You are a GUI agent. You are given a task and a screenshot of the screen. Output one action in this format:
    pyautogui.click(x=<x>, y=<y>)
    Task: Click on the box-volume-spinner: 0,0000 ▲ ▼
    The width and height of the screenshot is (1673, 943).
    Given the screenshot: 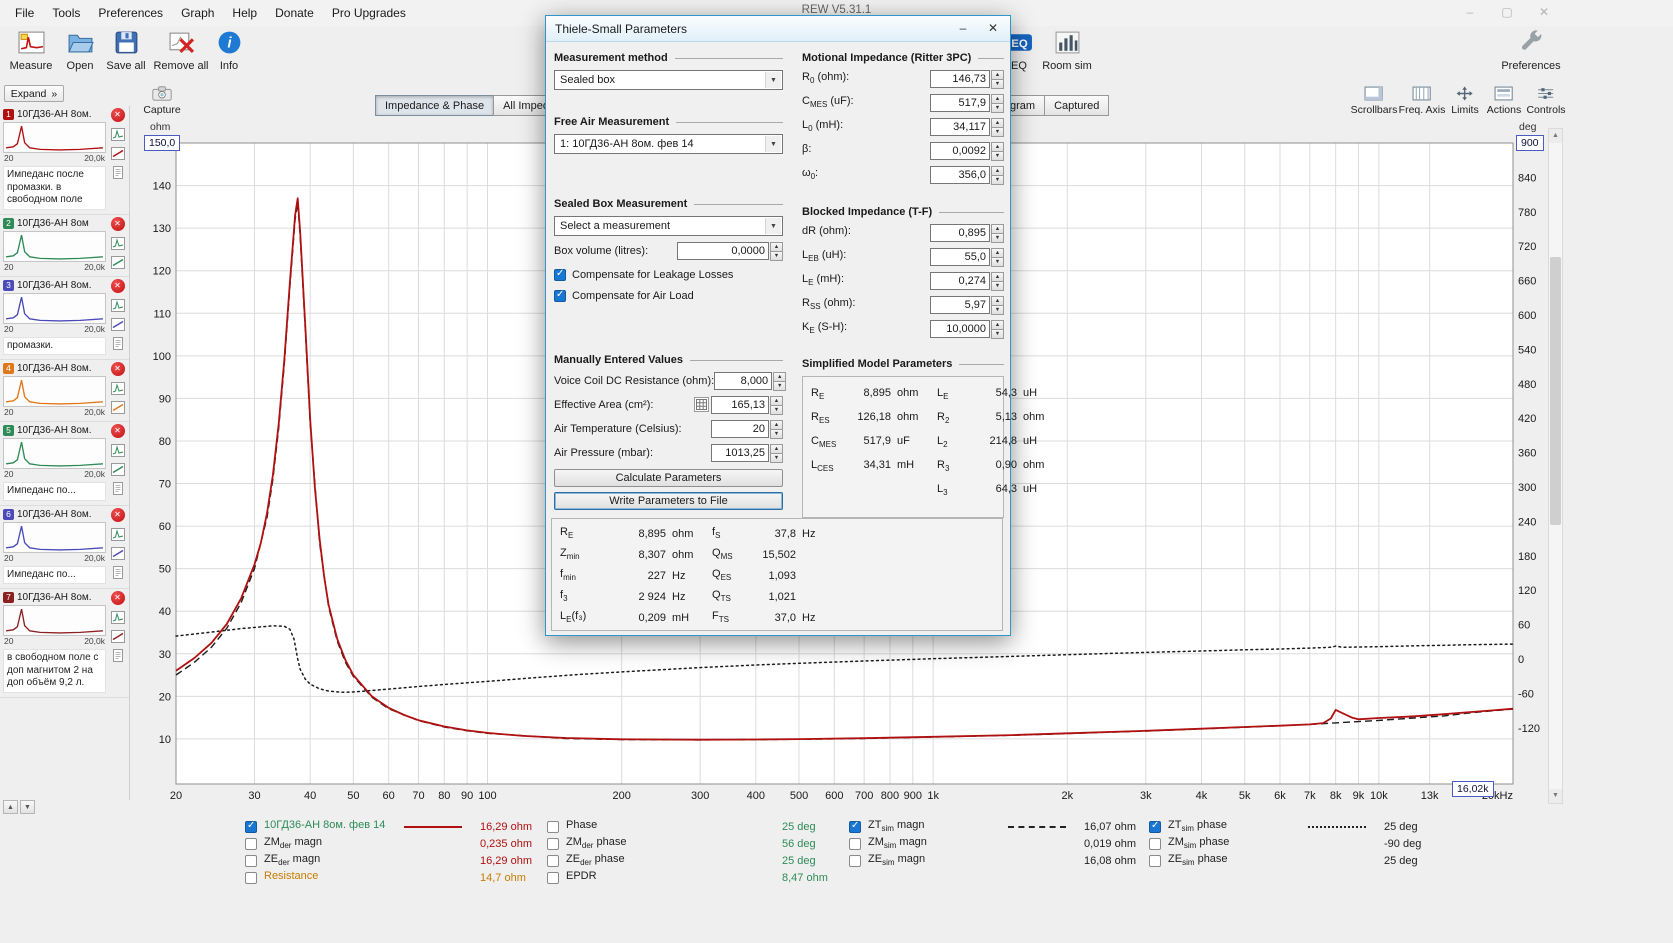 What is the action you would take?
    pyautogui.click(x=730, y=251)
    